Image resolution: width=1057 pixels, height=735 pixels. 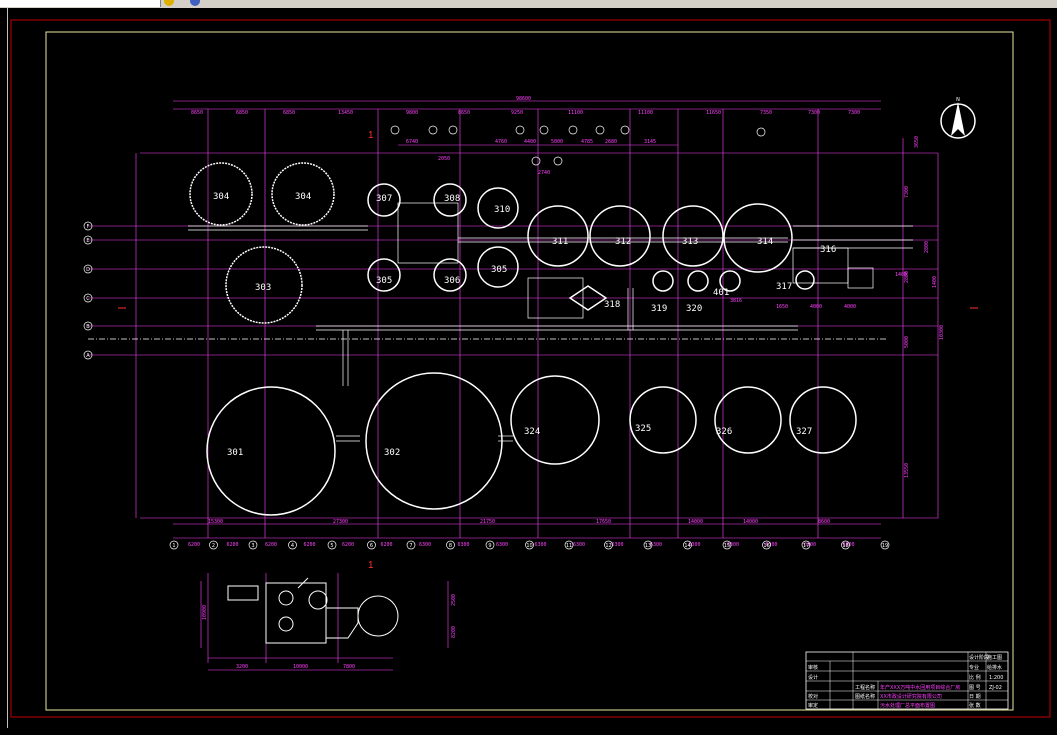 What do you see at coordinates (4, 371) in the screenshot?
I see `left-scroll-edge` at bounding box center [4, 371].